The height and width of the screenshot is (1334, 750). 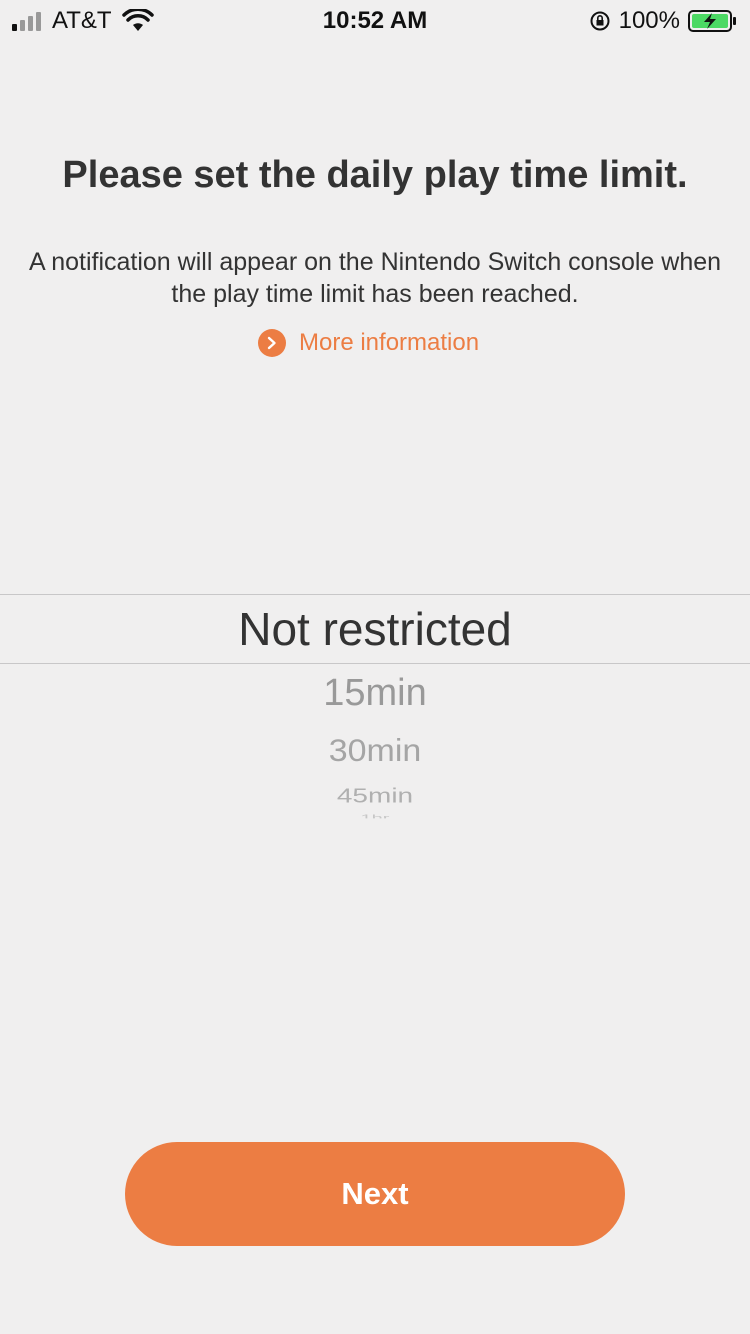 I want to click on status-right: 100%, so click(x=663, y=21).